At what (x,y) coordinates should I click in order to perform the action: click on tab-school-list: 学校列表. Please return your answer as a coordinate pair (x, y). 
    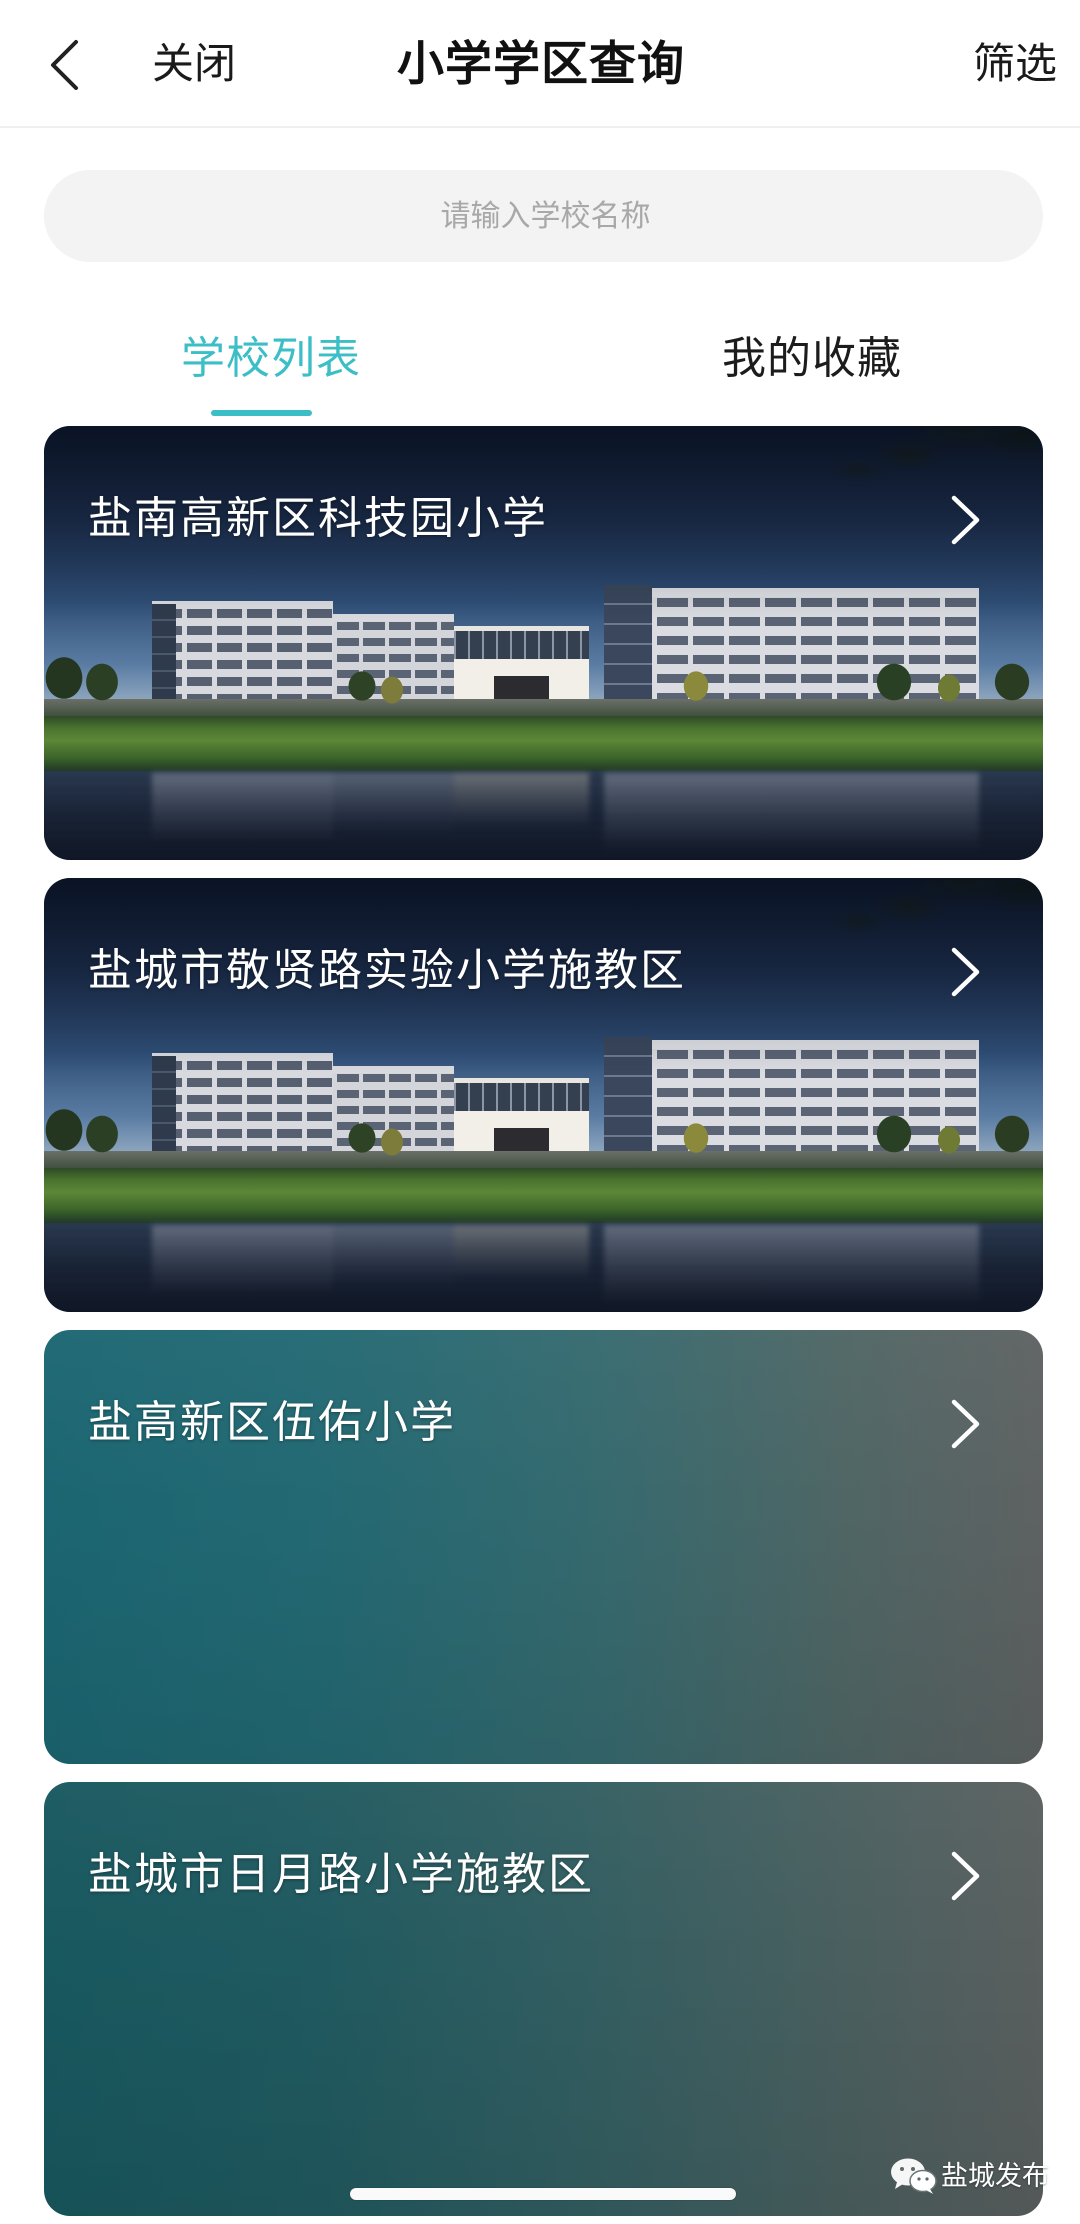
    Looking at the image, I should click on (271, 359).